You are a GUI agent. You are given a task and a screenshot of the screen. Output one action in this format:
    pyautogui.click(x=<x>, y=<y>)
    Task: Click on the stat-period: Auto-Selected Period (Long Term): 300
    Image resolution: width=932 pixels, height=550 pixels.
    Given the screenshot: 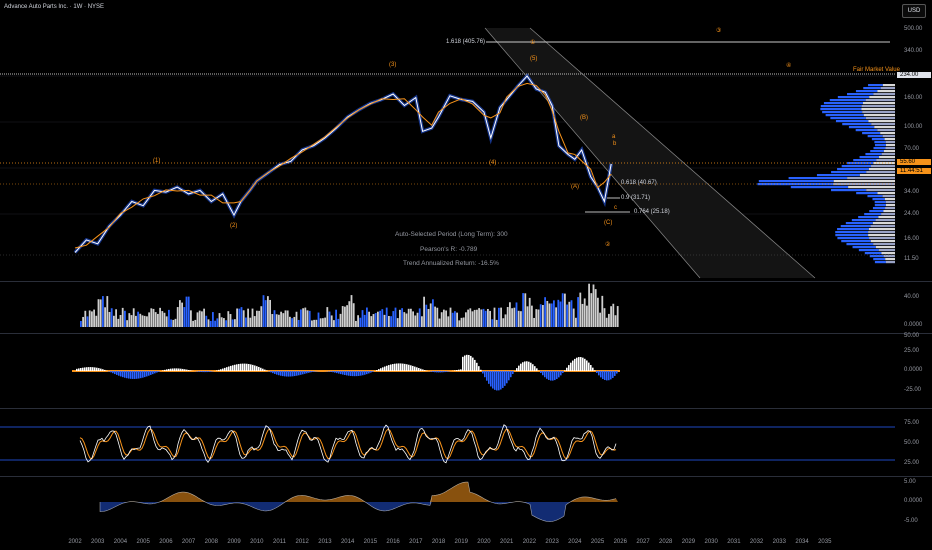 What is the action you would take?
    pyautogui.click(x=451, y=234)
    